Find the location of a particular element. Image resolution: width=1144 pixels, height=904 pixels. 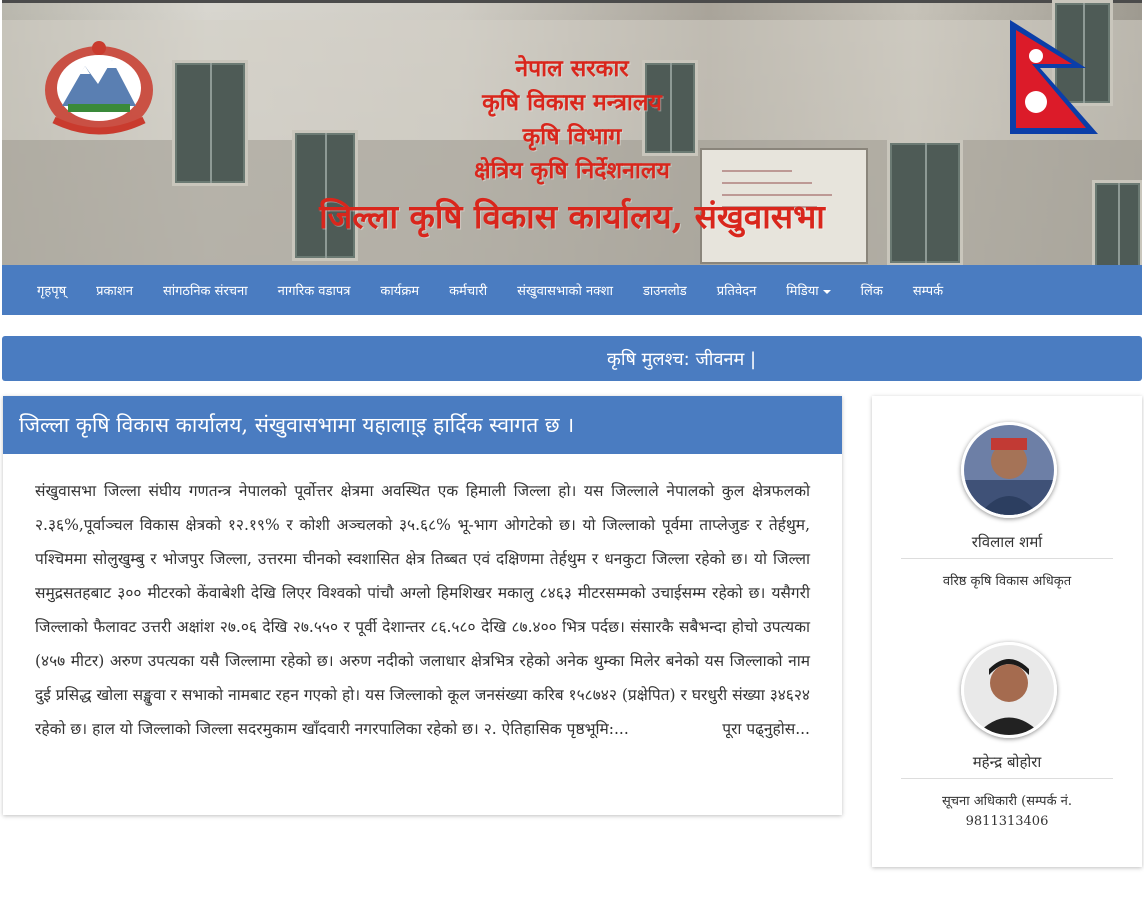

caret-down-icon is located at coordinates (826, 291).